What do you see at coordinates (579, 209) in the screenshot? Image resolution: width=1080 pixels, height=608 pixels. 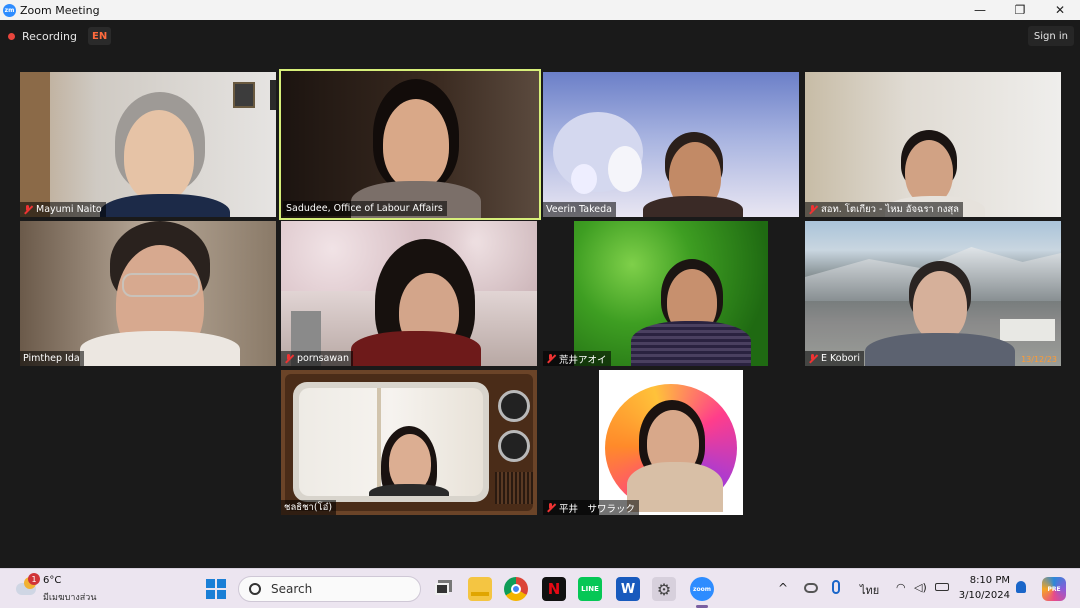 I see `participant-name-label: Veerin Takeda` at bounding box center [579, 209].